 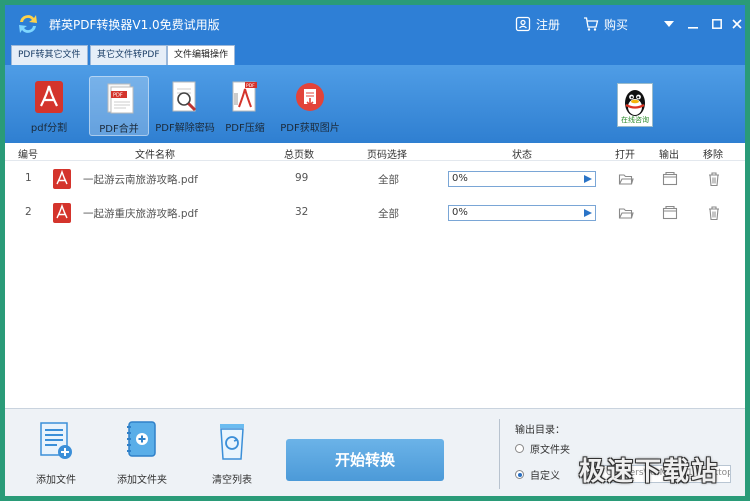 I want to click on maximize-icon, so click(x=717, y=24).